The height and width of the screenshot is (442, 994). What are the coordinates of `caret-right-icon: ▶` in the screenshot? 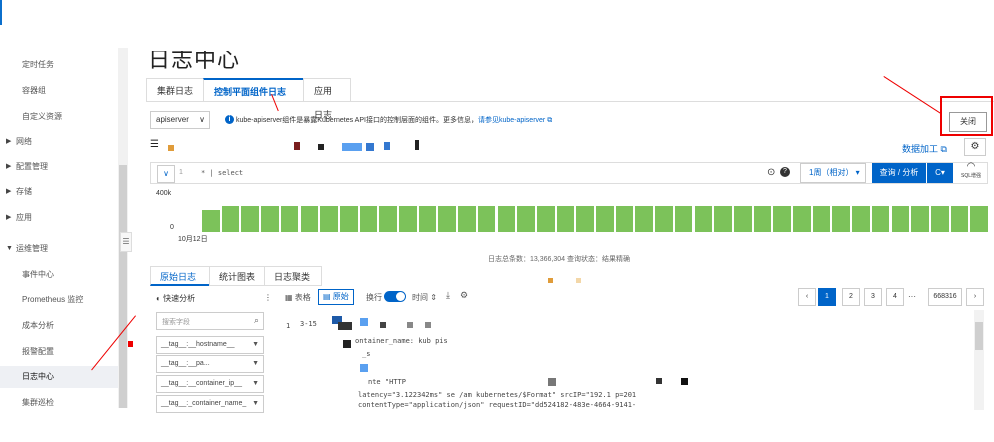 It's located at (9, 166).